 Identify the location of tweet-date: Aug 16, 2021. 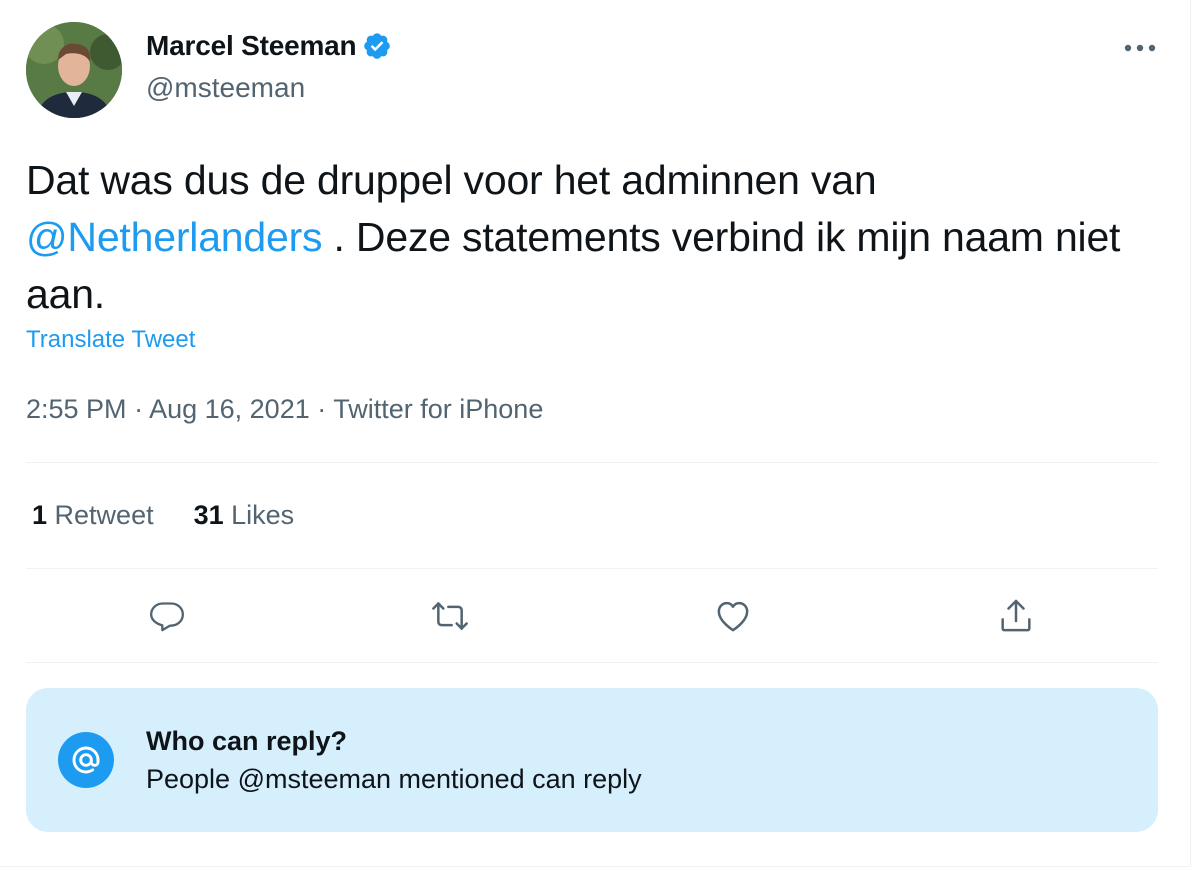
(229, 409).